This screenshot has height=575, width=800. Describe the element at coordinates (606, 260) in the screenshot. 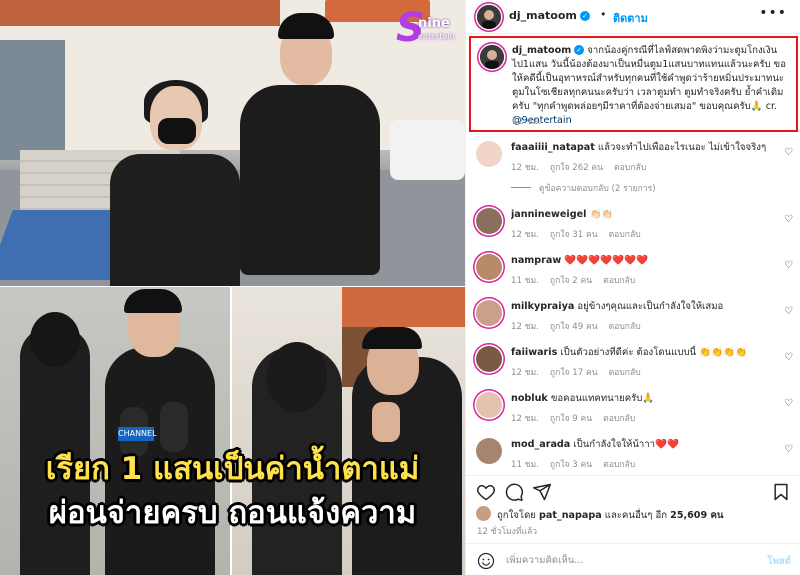

I see `comment-text: ❤️❤️❤️❤️❤️❤️❤️` at that location.